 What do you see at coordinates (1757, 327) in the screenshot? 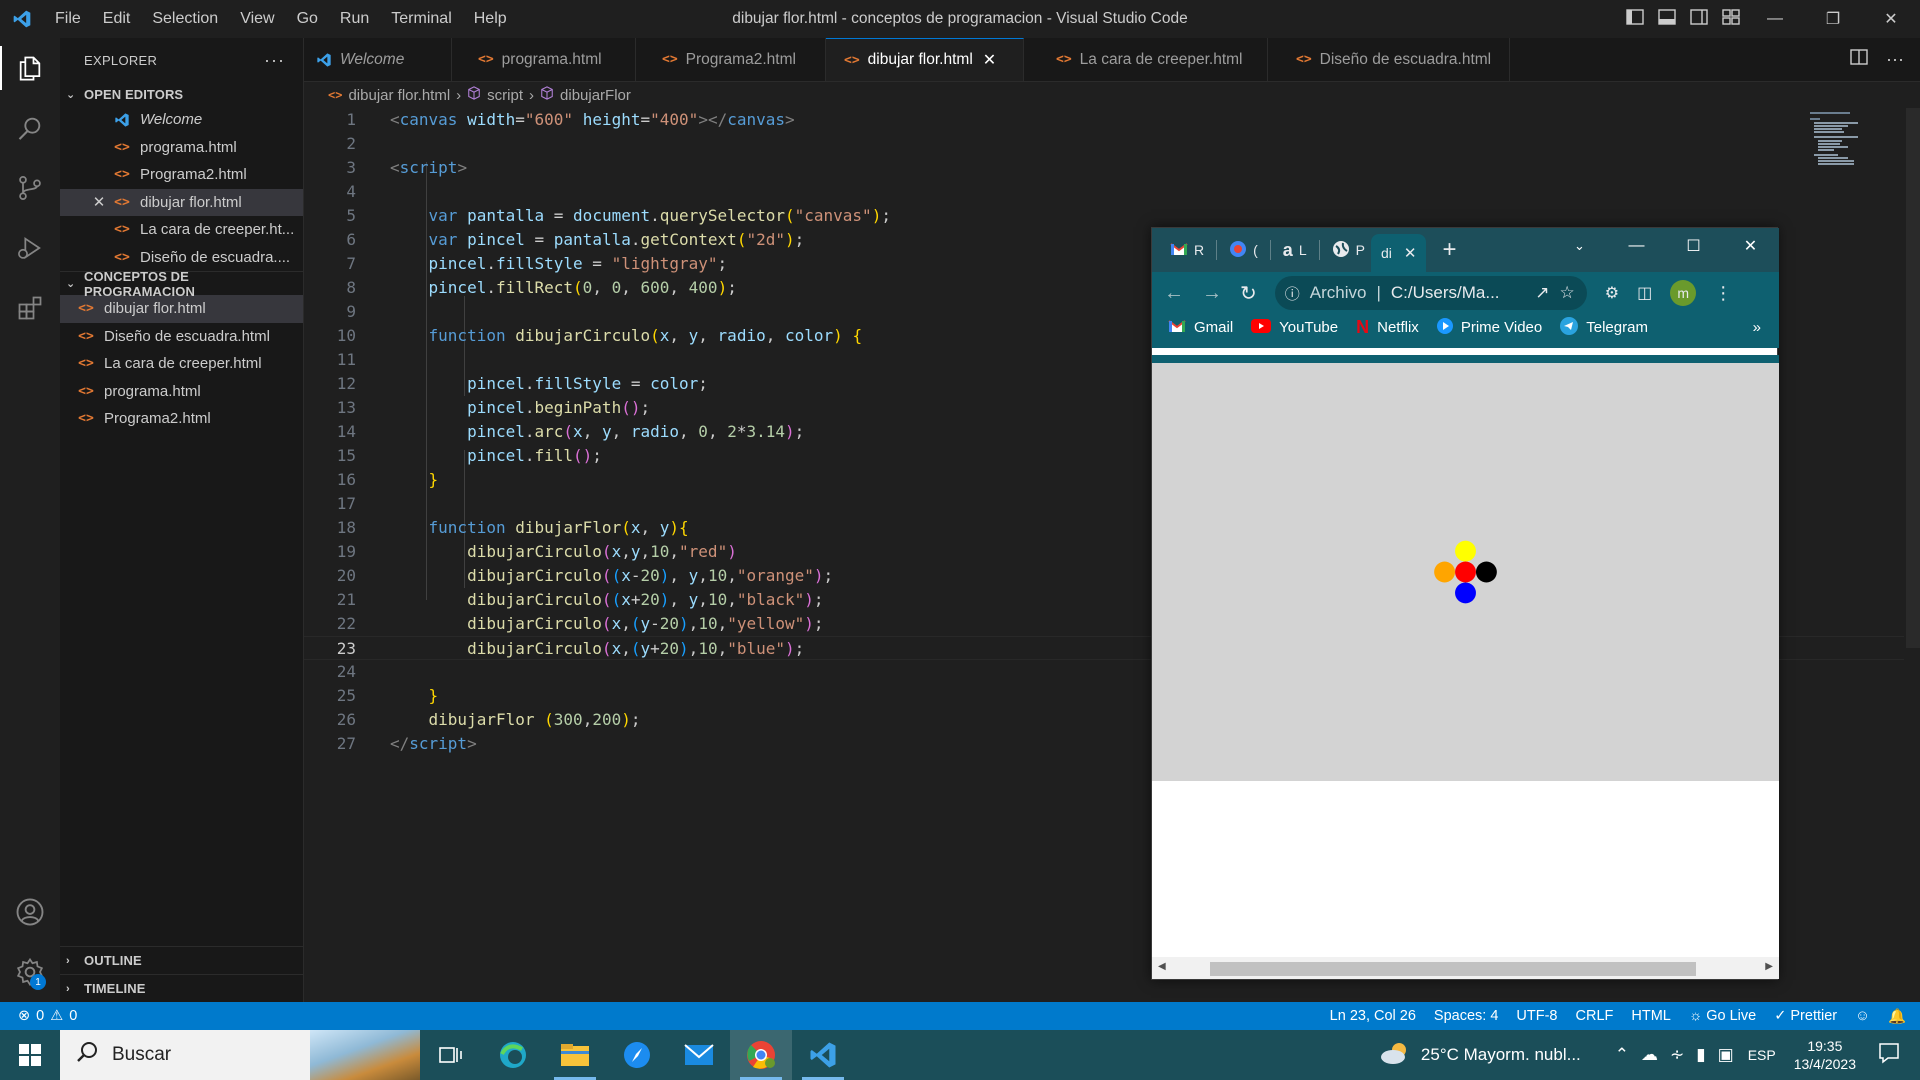
I see `more-bookmarks-icon: »` at bounding box center [1757, 327].